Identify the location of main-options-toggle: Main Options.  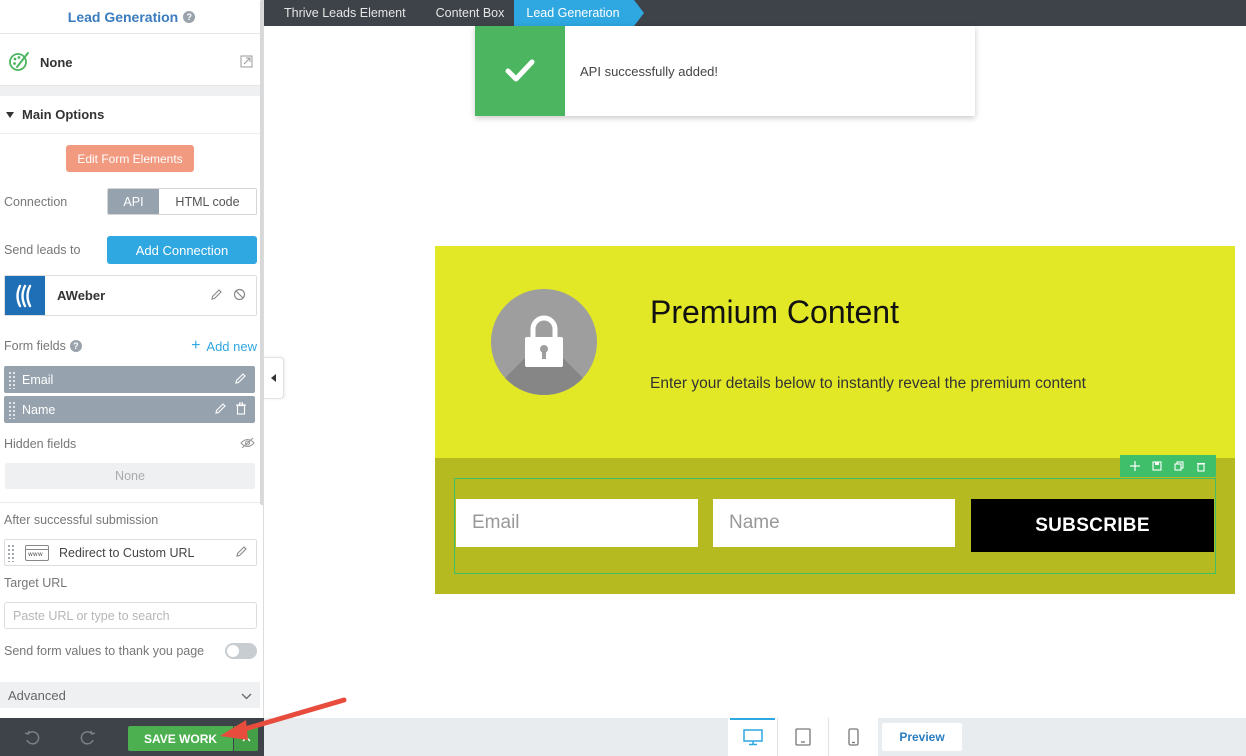
(131, 115).